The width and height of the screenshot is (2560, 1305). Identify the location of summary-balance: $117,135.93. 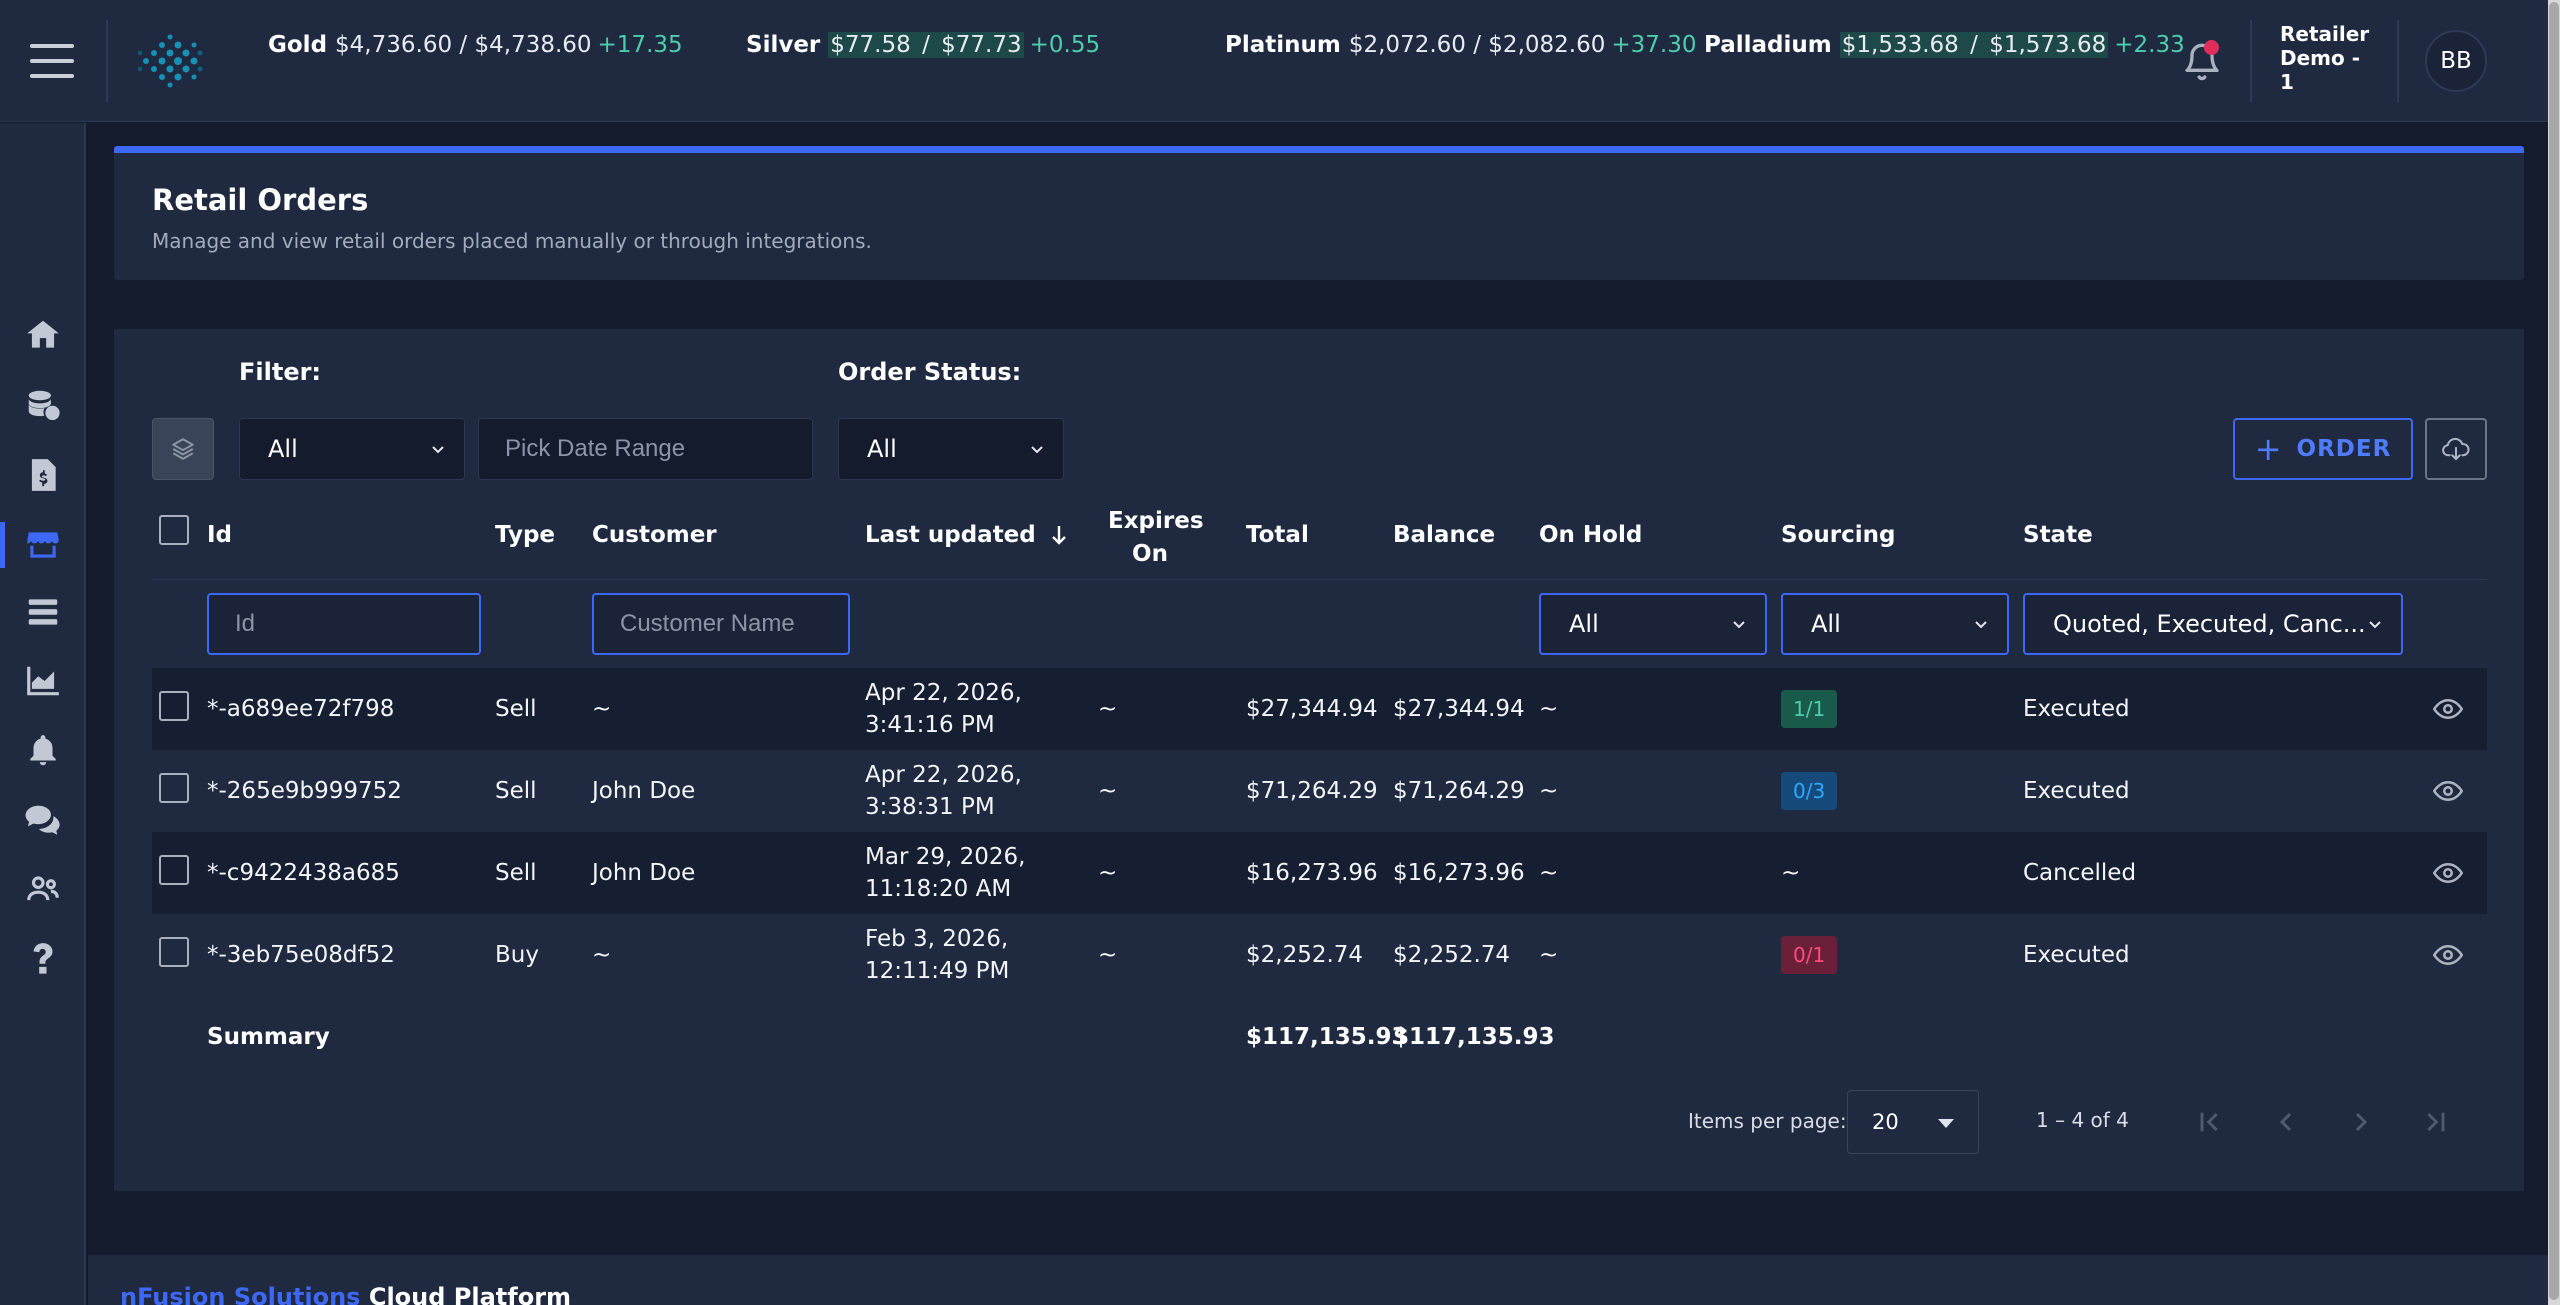
(1474, 1037).